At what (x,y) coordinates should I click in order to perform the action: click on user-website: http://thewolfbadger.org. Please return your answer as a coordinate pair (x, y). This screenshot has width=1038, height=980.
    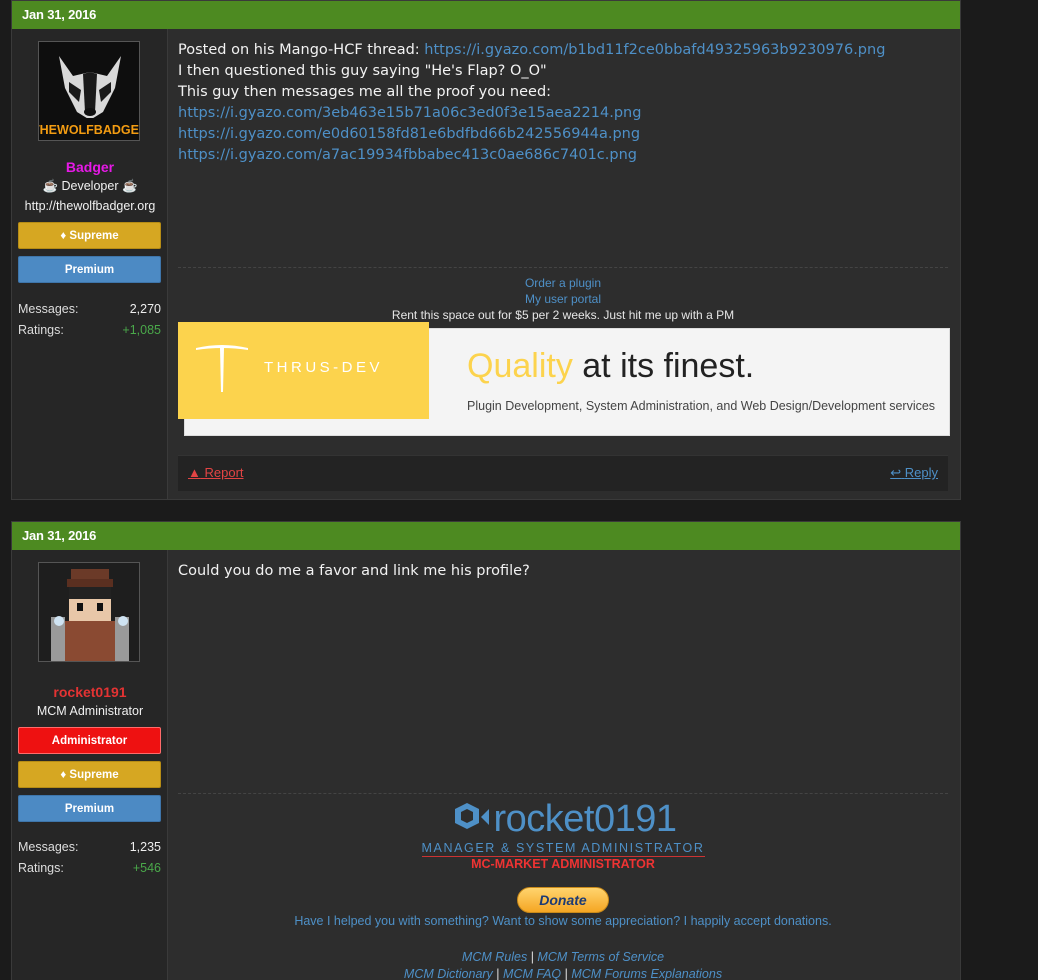
    Looking at the image, I should click on (90, 206).